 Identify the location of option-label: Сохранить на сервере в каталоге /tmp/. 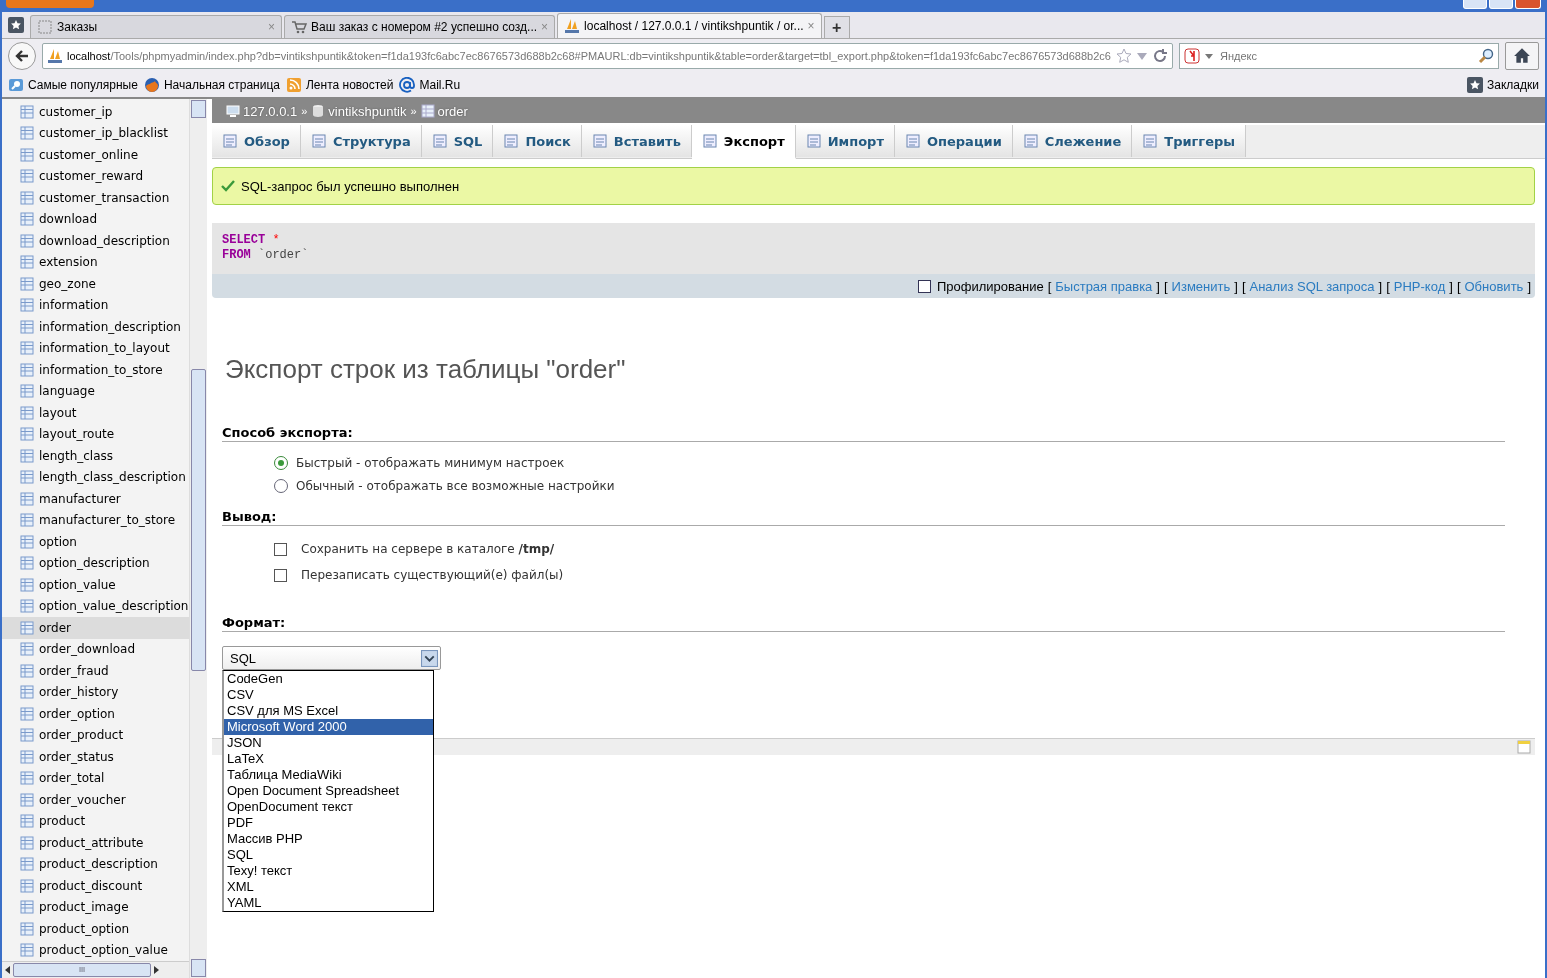
(428, 549).